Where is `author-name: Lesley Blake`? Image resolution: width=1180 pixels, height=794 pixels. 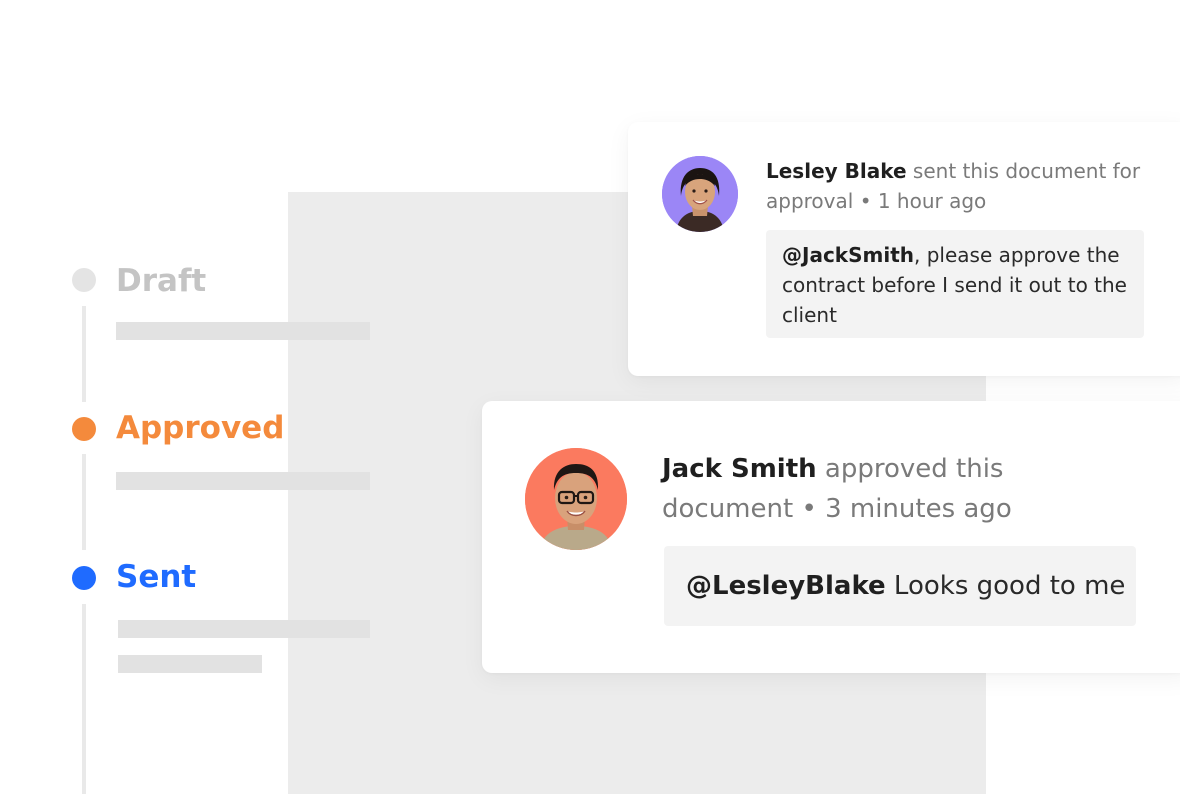
author-name: Lesley Blake is located at coordinates (836, 171).